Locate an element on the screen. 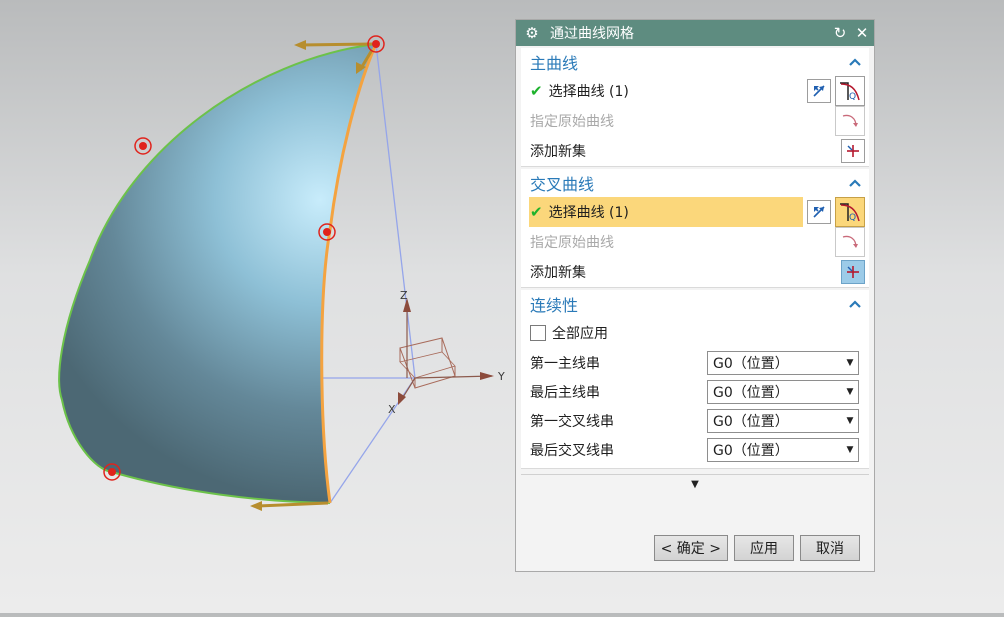 This screenshot has height=617, width=1004. dialog-title: 通过曲线网格 is located at coordinates (592, 34).